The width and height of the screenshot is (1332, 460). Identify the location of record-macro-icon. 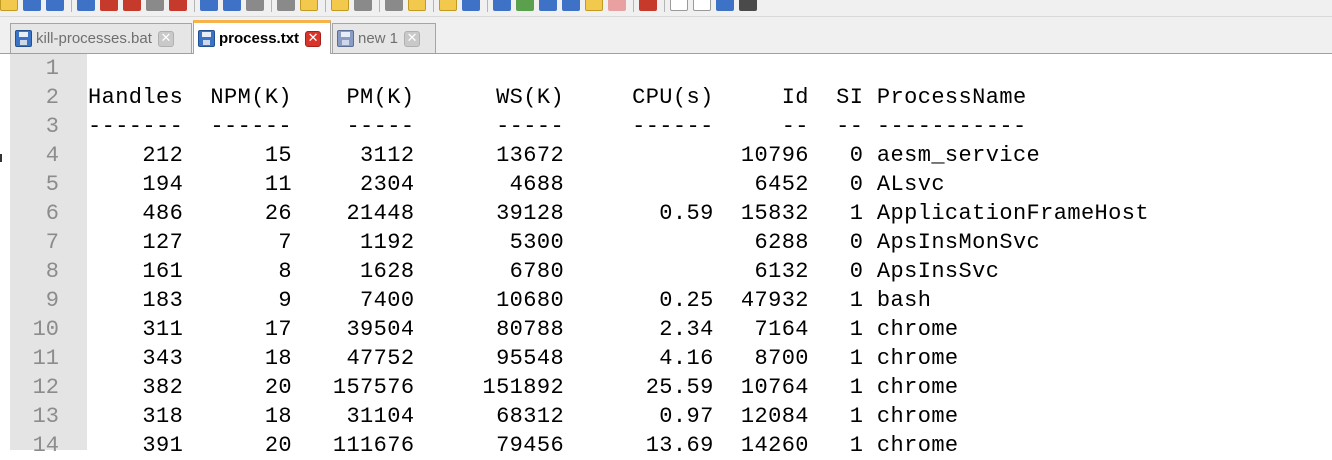
(648, 5).